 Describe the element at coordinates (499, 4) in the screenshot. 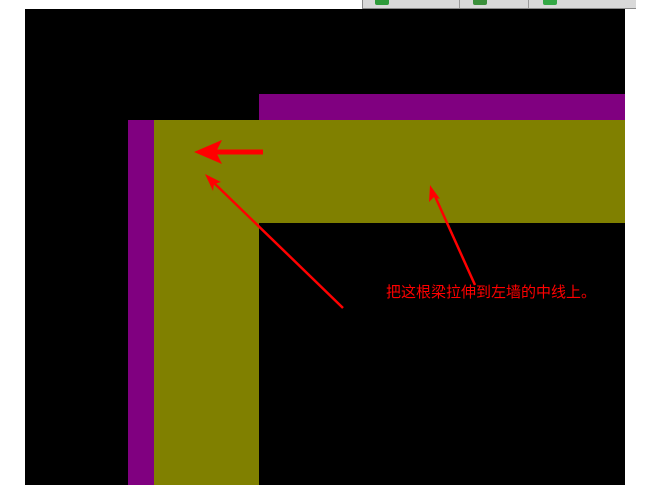

I see `toolbar-strip` at that location.